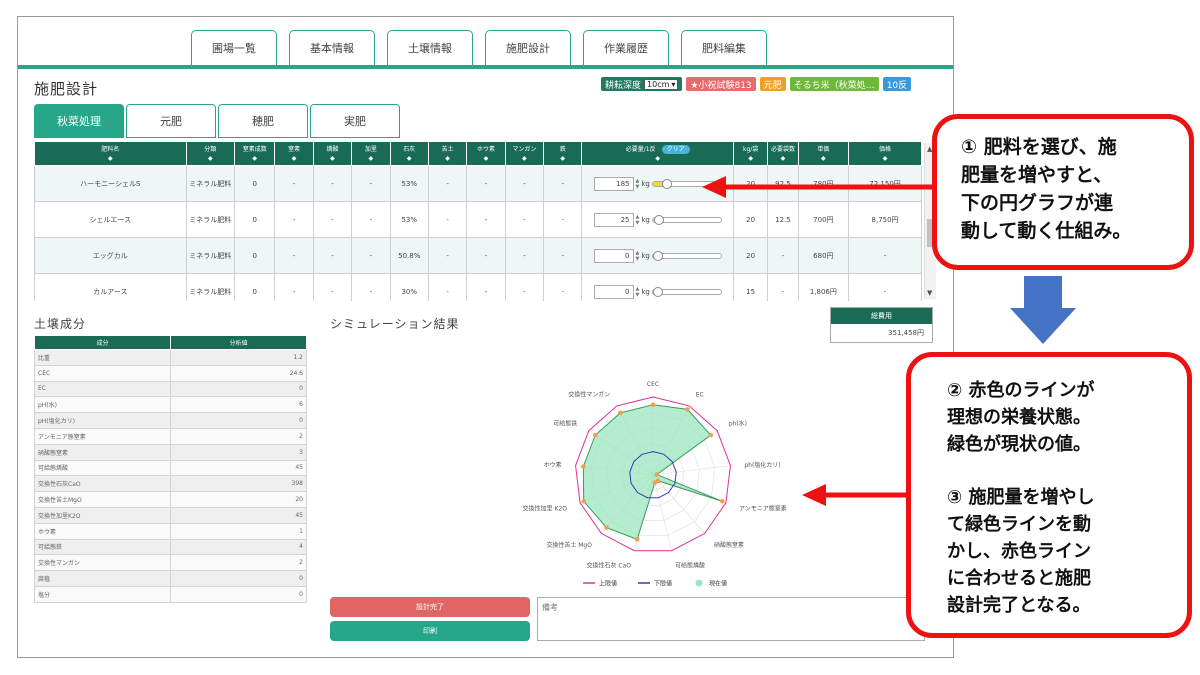  What do you see at coordinates (626, 47) in the screenshot?
I see `nav-tab-work-history: 作業履歴` at bounding box center [626, 47].